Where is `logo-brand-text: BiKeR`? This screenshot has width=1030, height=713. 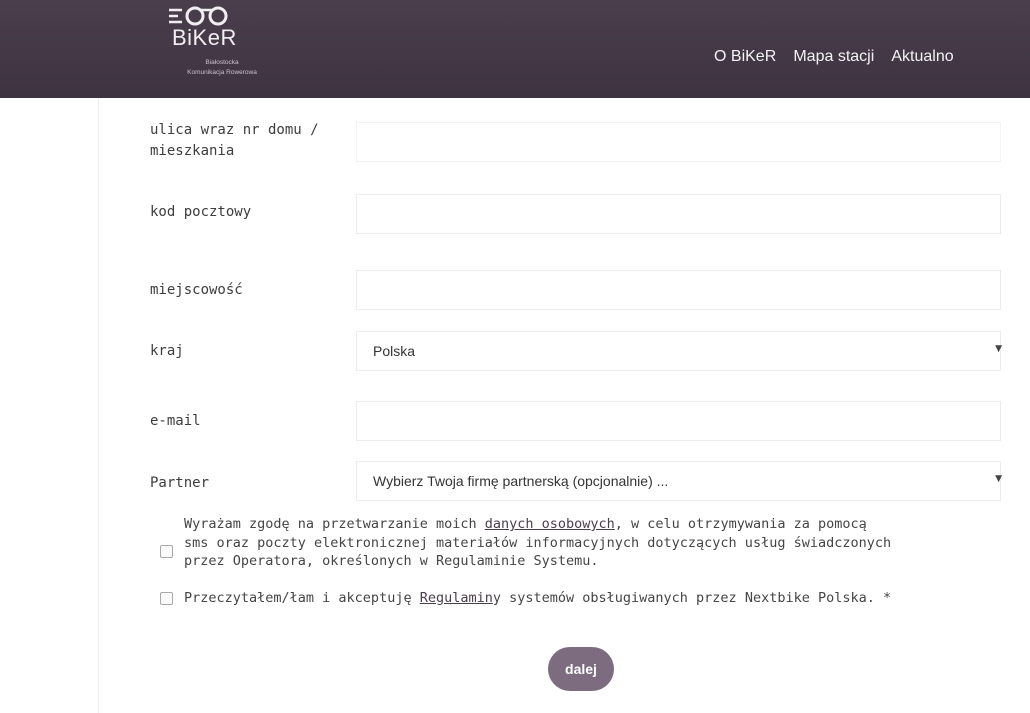 logo-brand-text: BiKeR is located at coordinates (204, 37).